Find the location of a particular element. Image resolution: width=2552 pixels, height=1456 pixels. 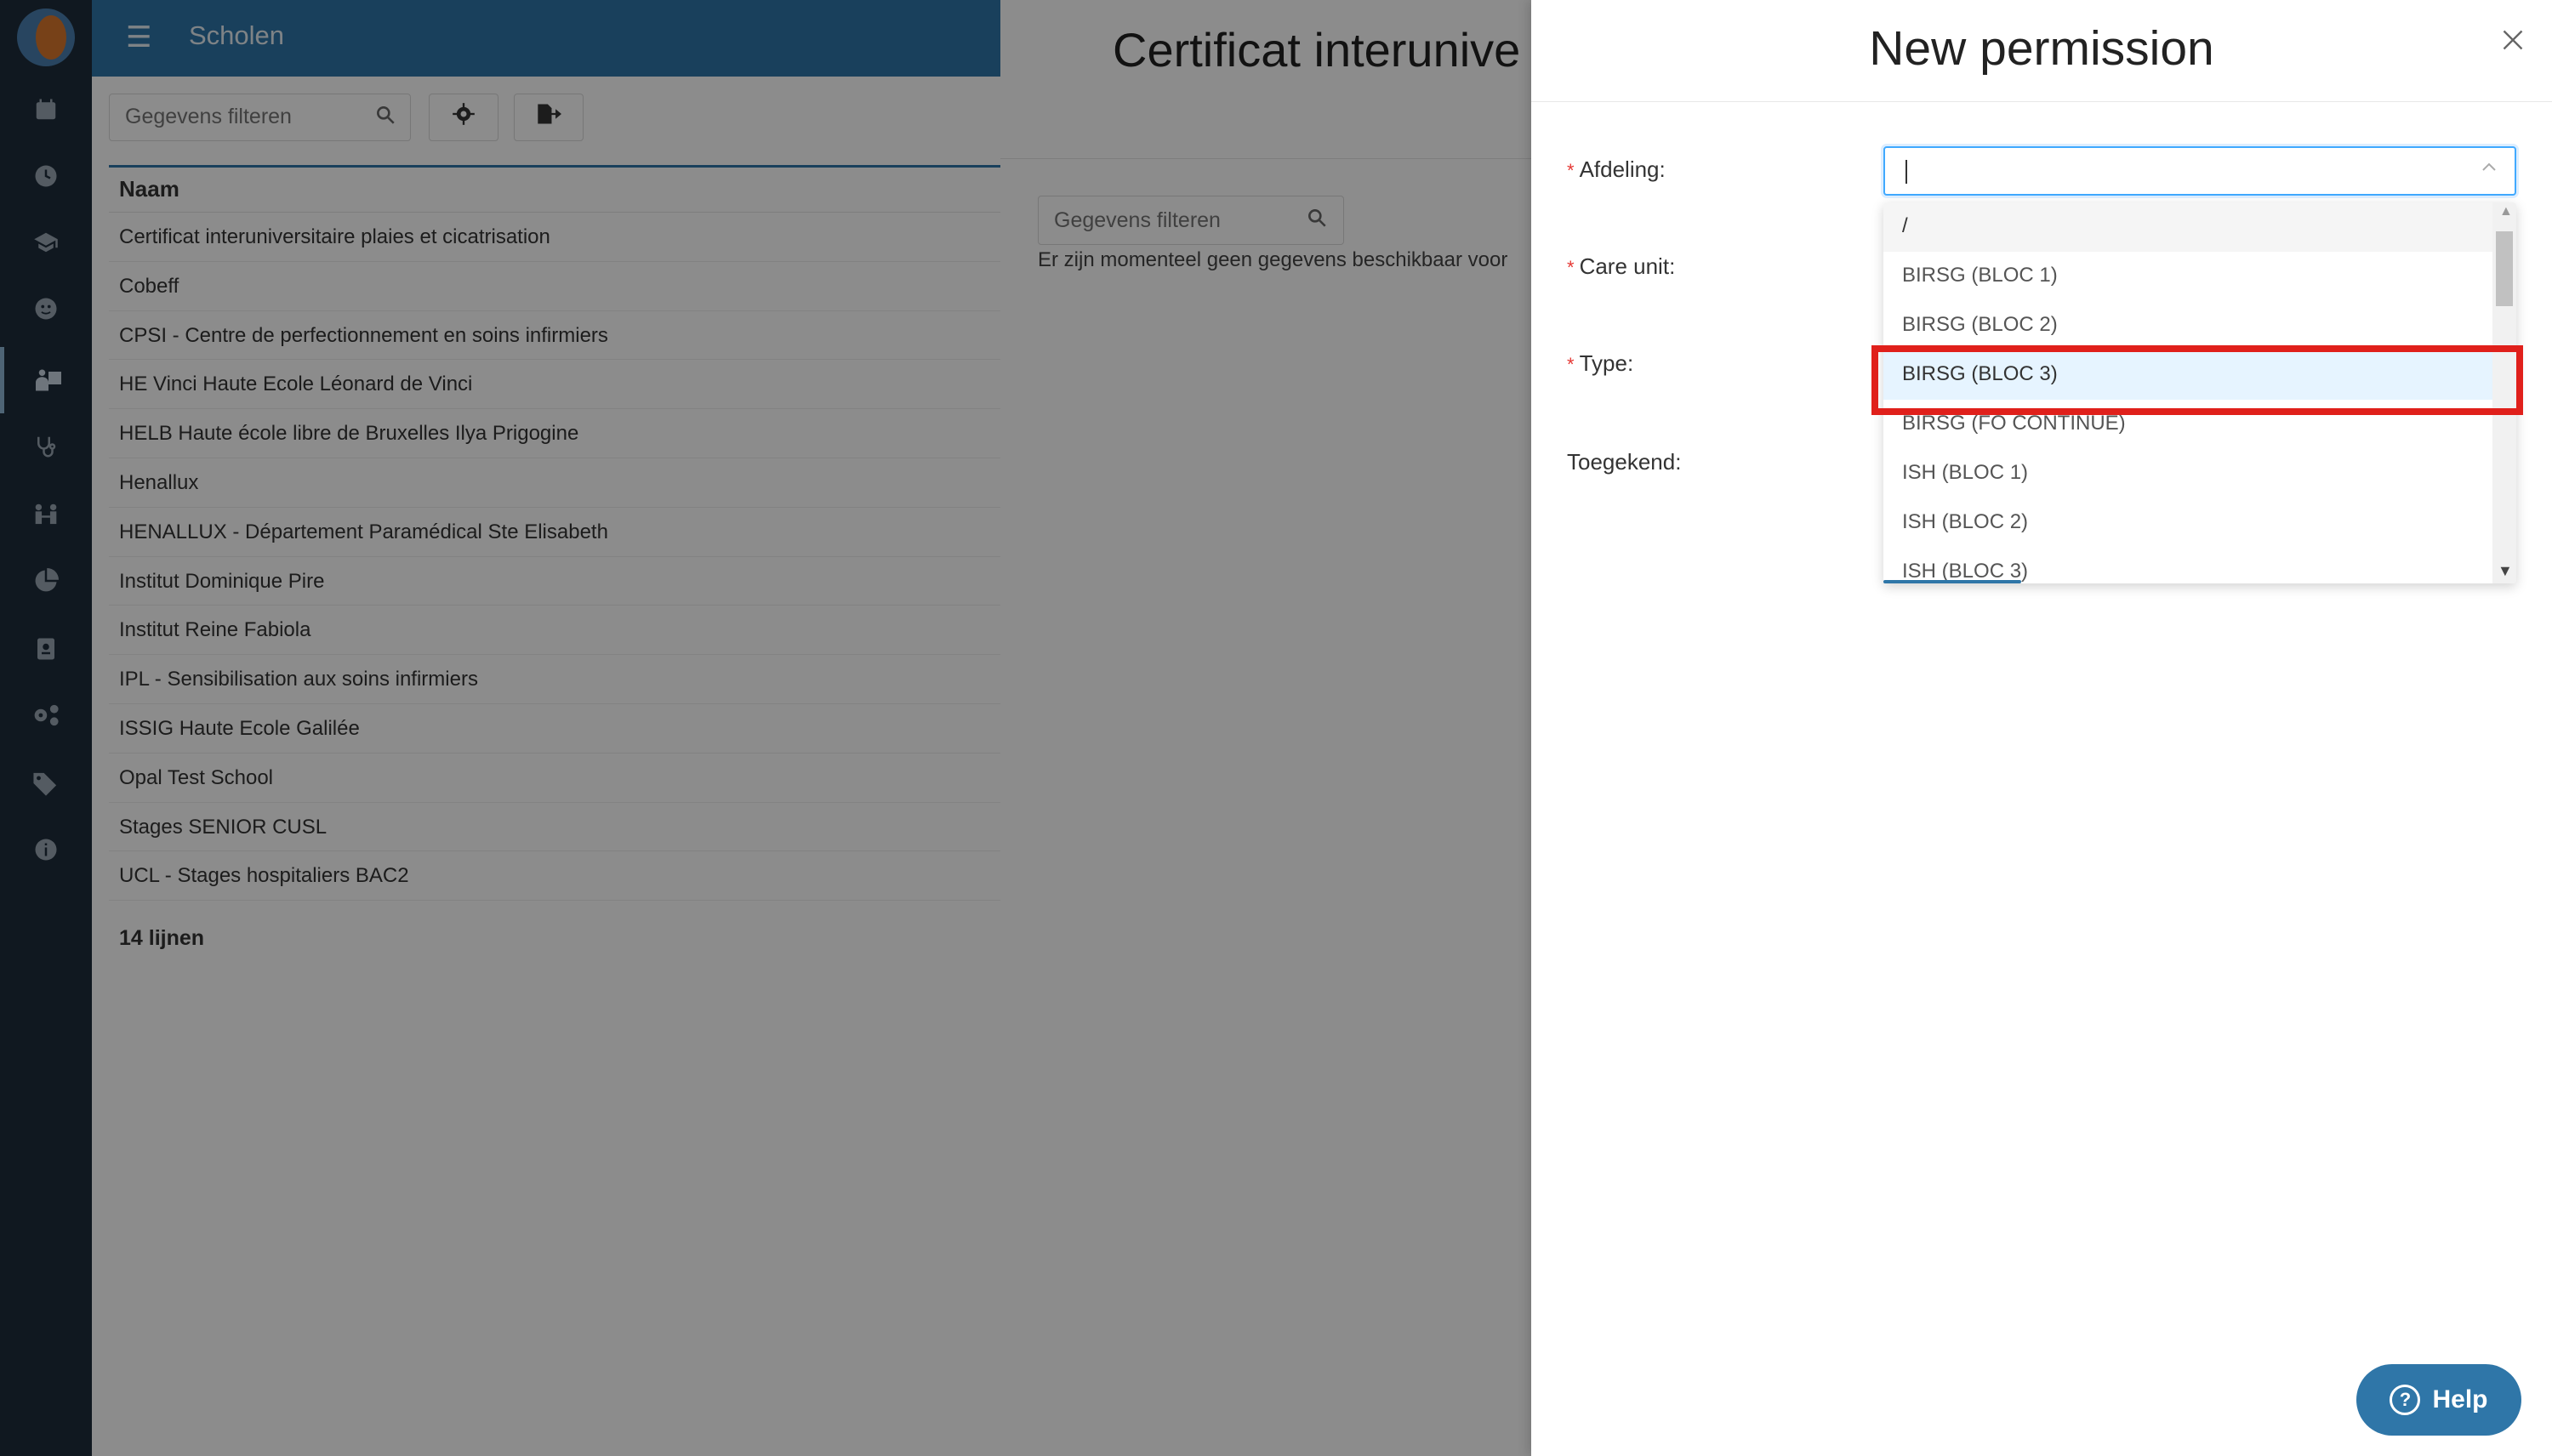

close-icon is located at coordinates (2513, 41).